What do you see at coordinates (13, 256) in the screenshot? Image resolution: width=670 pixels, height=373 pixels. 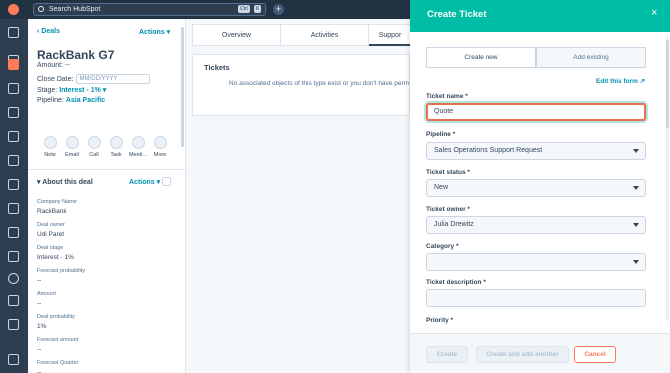 I see `library-icon` at bounding box center [13, 256].